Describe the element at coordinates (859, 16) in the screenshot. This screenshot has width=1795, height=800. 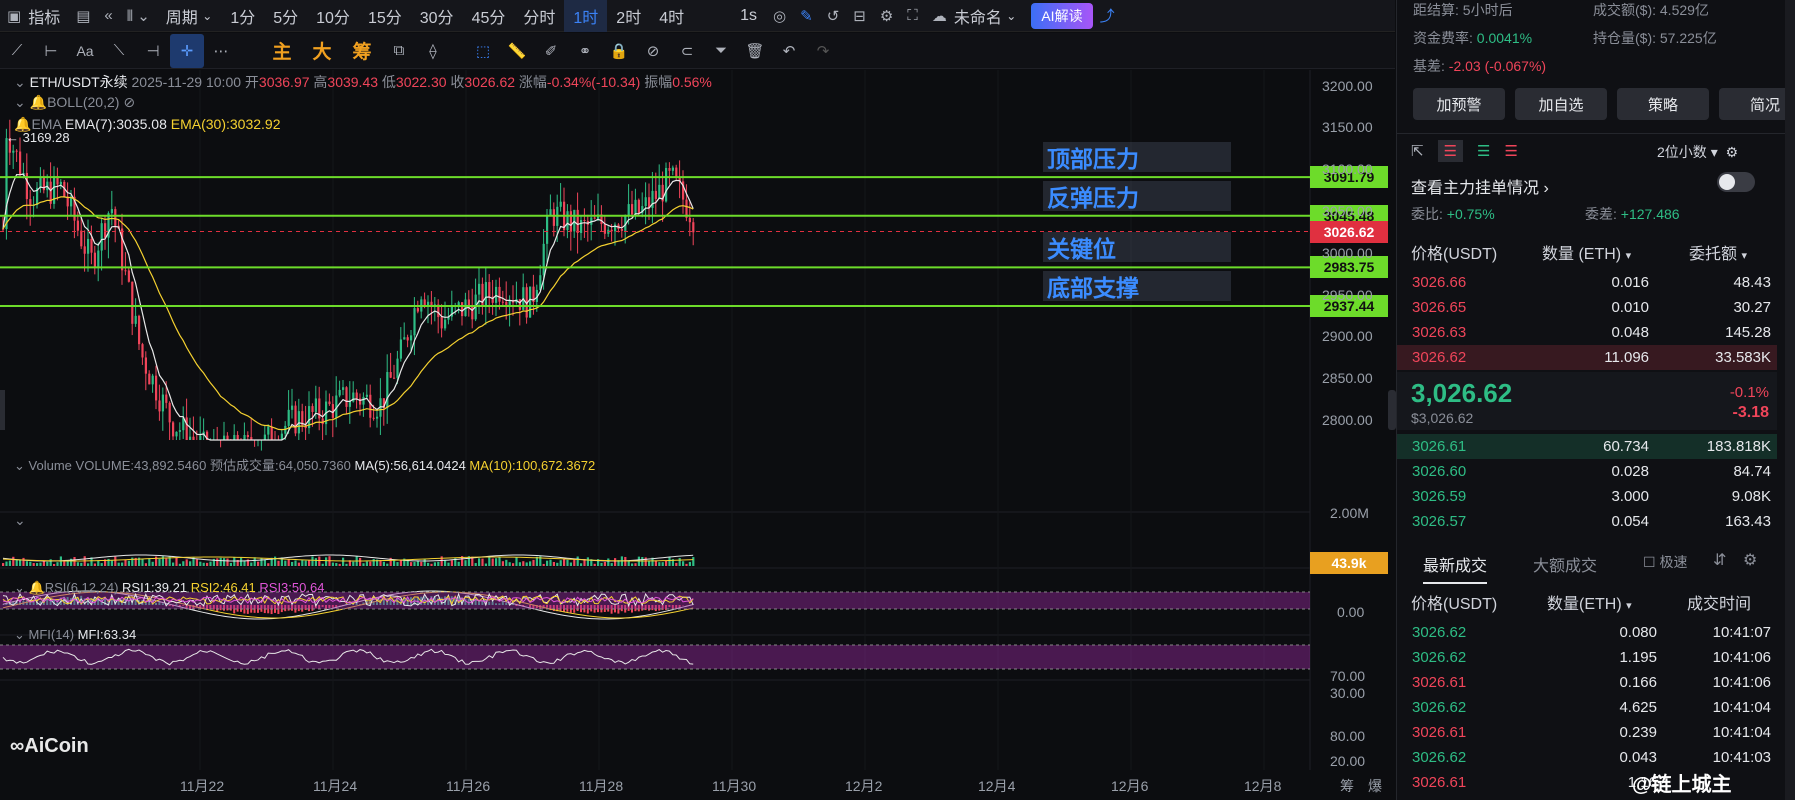
I see `compare-icon: ⊟` at that location.